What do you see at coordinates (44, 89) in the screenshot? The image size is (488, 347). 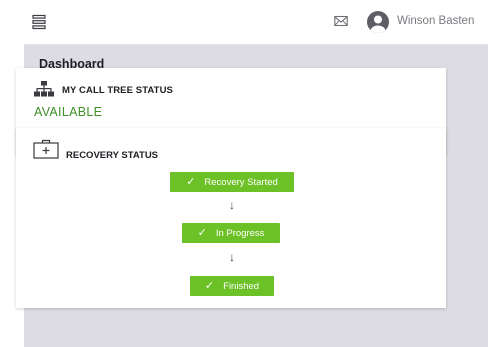 I see `org-chart-icon` at bounding box center [44, 89].